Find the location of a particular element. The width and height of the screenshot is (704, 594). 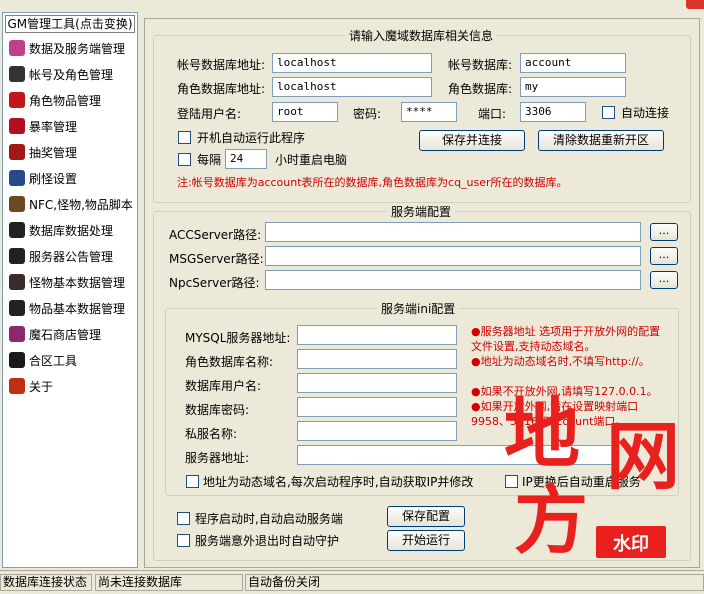

window-close-button is located at coordinates (695, 4).